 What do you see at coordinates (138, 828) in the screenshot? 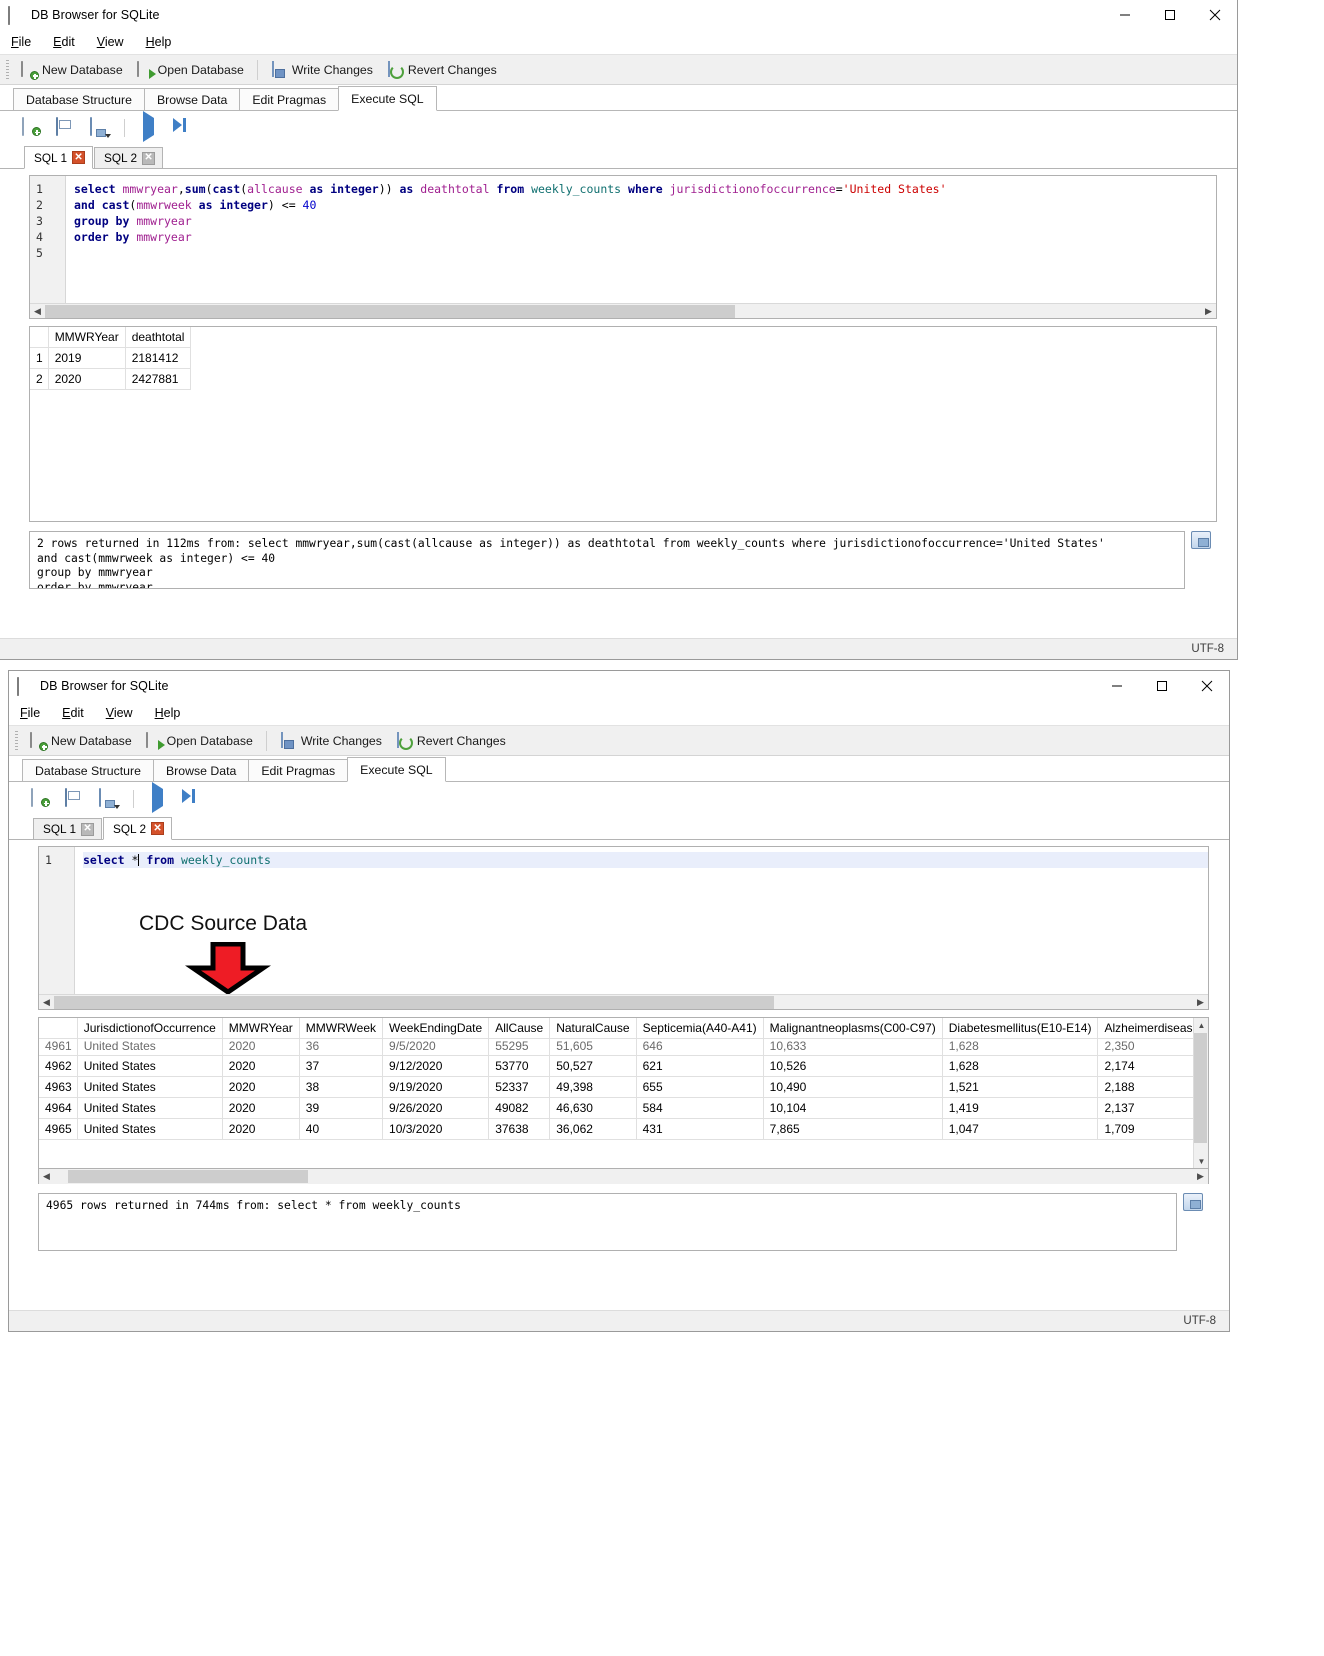
I see `sql-tab-2: SQL 2 ✕` at bounding box center [138, 828].